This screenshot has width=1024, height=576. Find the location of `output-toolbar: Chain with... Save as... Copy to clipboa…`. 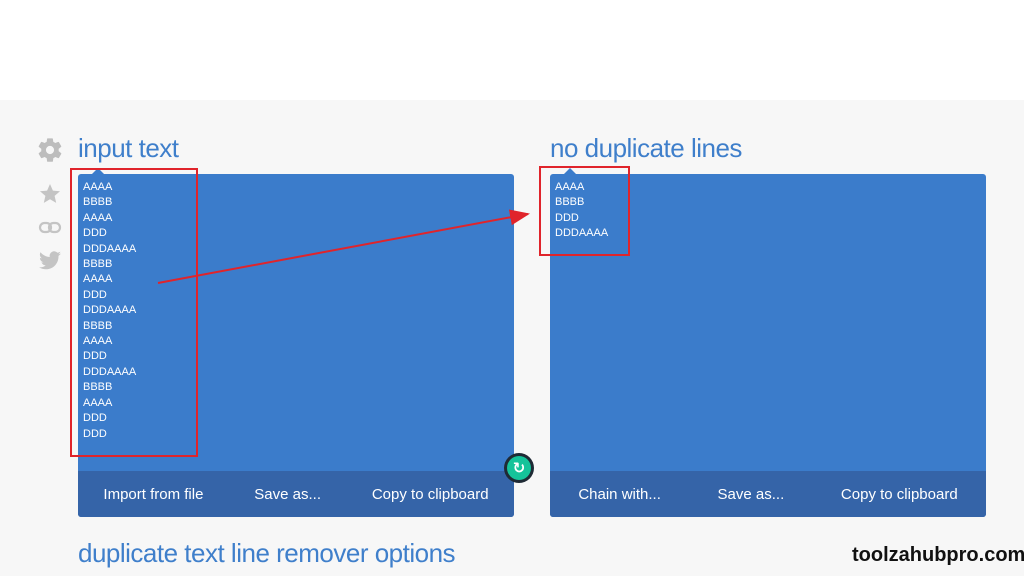

output-toolbar: Chain with... Save as... Copy to clipboa… is located at coordinates (768, 494).